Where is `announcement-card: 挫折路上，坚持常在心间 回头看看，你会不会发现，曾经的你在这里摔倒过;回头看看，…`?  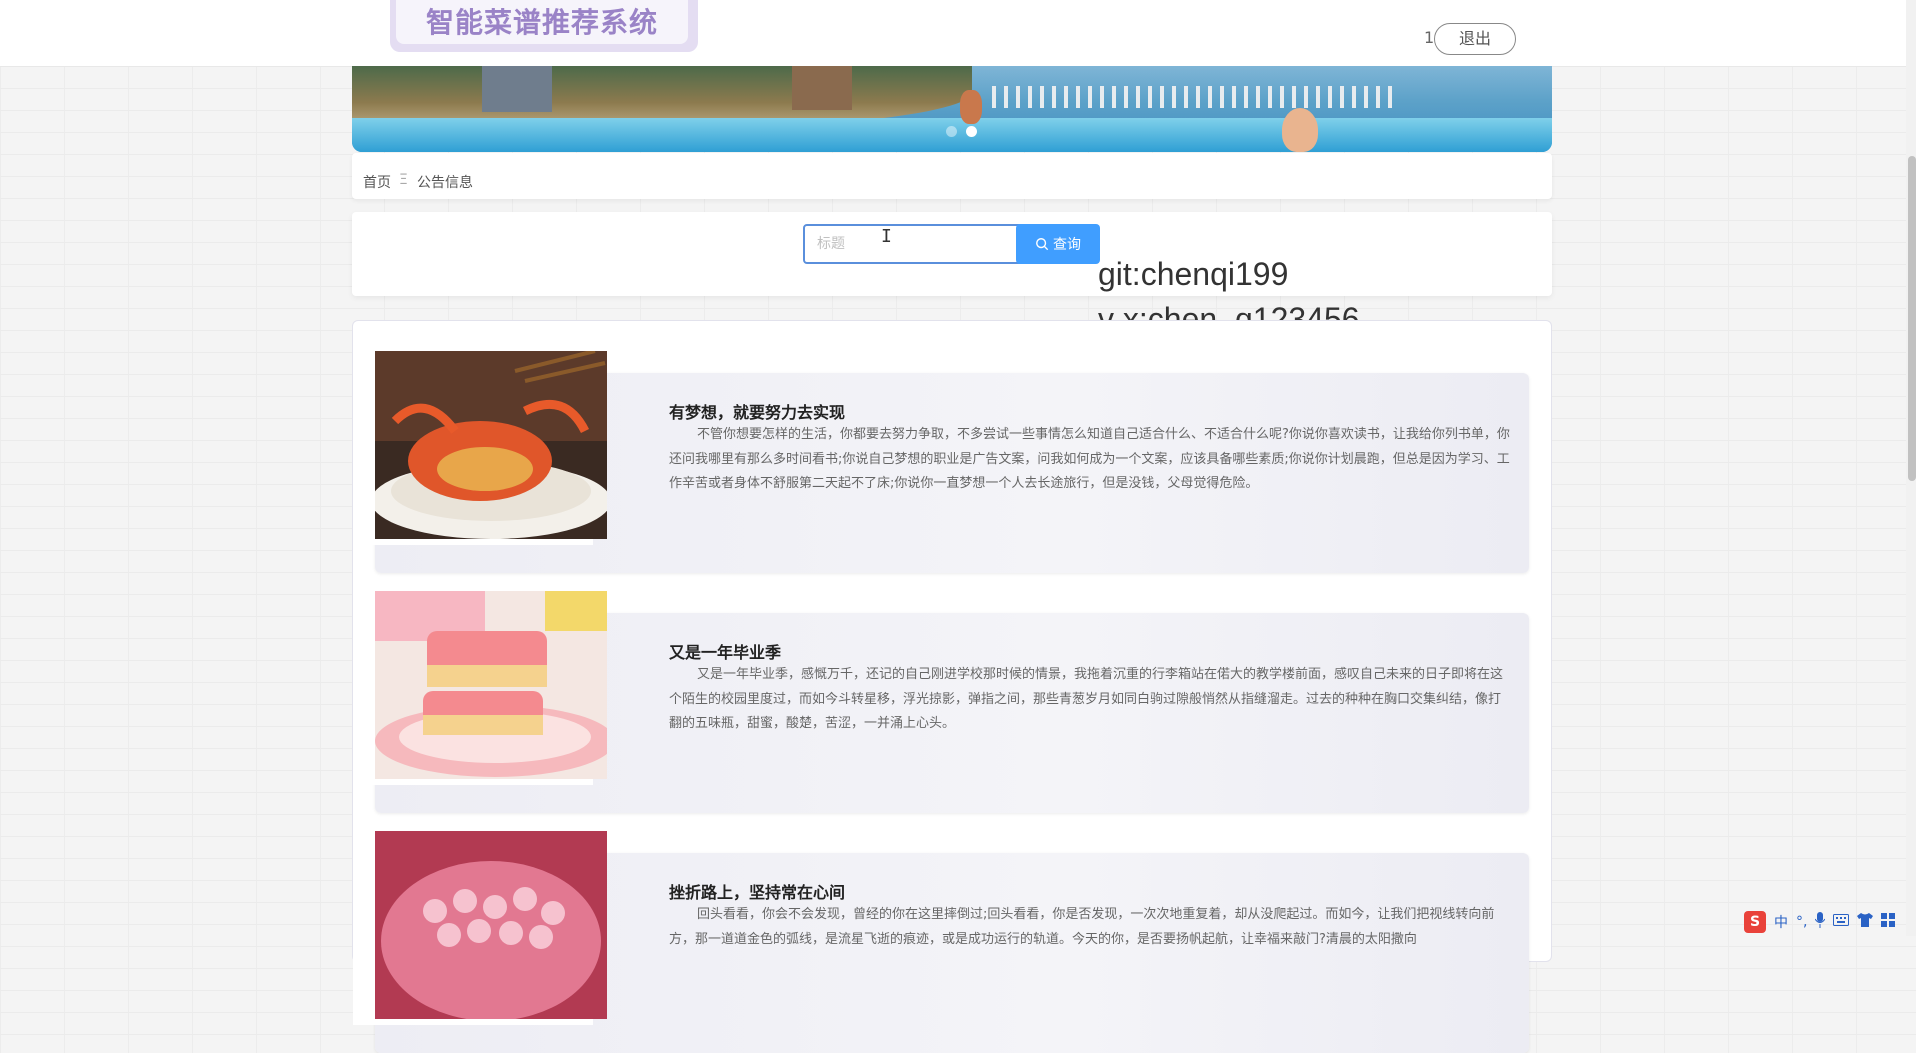 announcement-card: 挫折路上，坚持常在心间 回头看看，你会不会发现，曾经的你在这里摔倒过;回头看看，… is located at coordinates (941, 942).